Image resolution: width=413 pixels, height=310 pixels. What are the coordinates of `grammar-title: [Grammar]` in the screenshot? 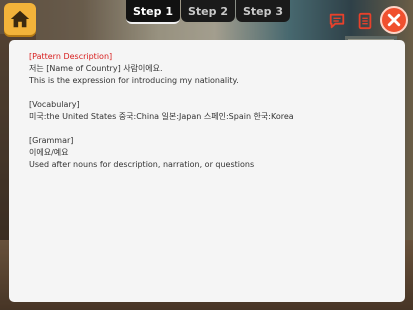 It's located at (51, 140).